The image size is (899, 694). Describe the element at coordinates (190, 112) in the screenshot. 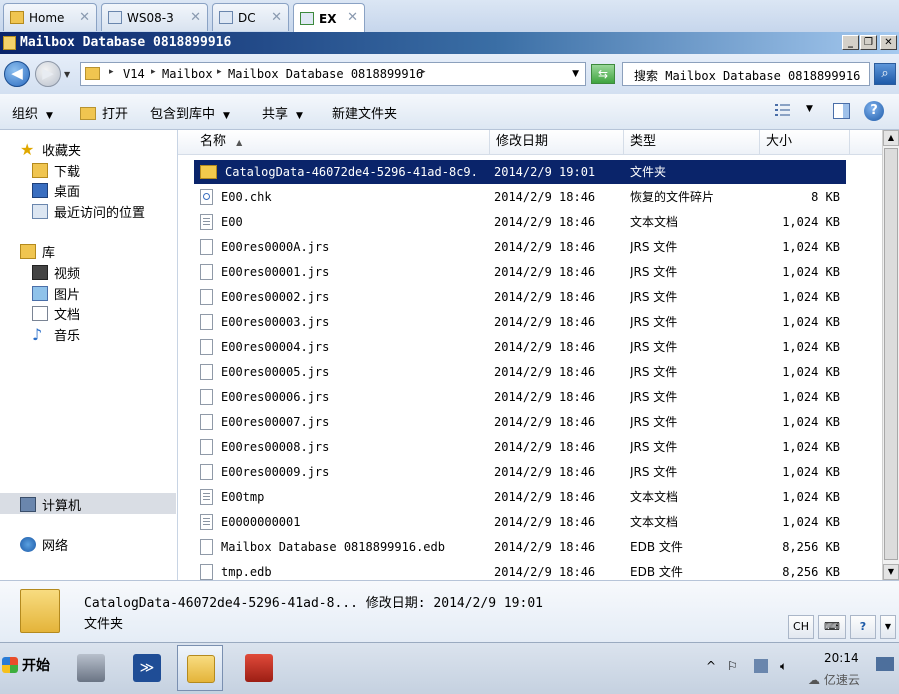

I see `include-in-library-menu: 包含到库中 ▼` at that location.